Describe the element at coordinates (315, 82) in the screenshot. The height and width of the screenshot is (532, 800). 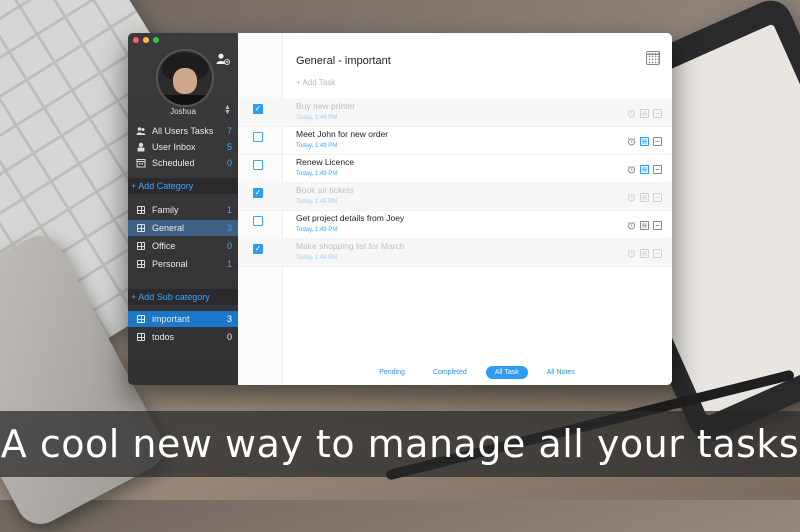
I see `add-task-input: + Add Task` at that location.